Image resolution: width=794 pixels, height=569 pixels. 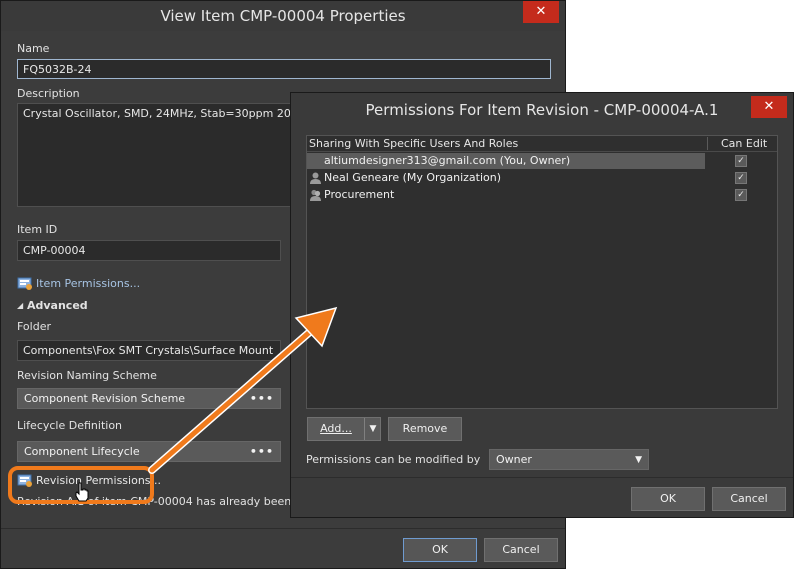 What do you see at coordinates (393, 459) in the screenshot?
I see `modified-by-label: Permissions can be modified by` at bounding box center [393, 459].